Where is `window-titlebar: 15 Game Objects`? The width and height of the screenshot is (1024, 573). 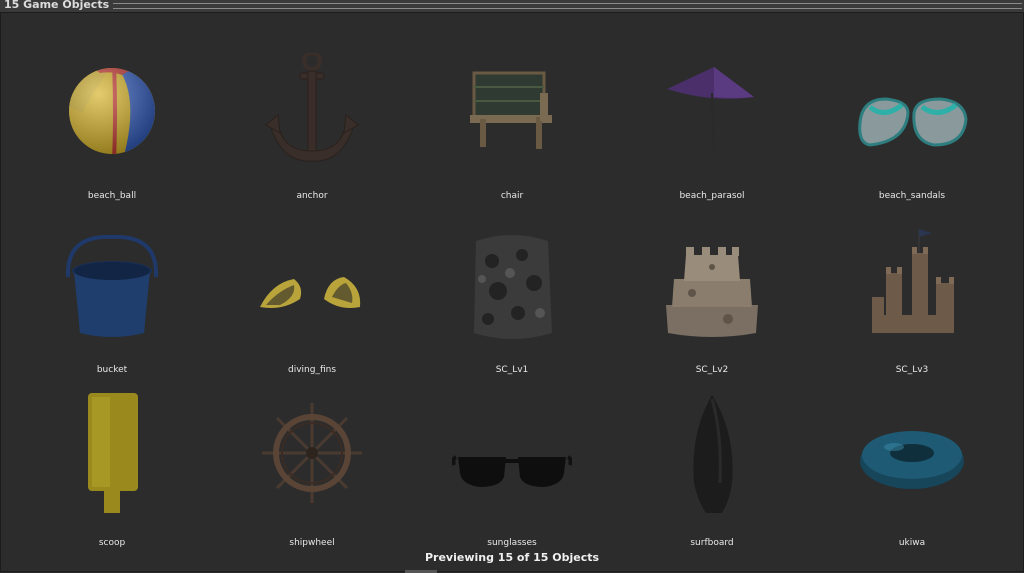 window-titlebar: 15 Game Objects is located at coordinates (512, 6).